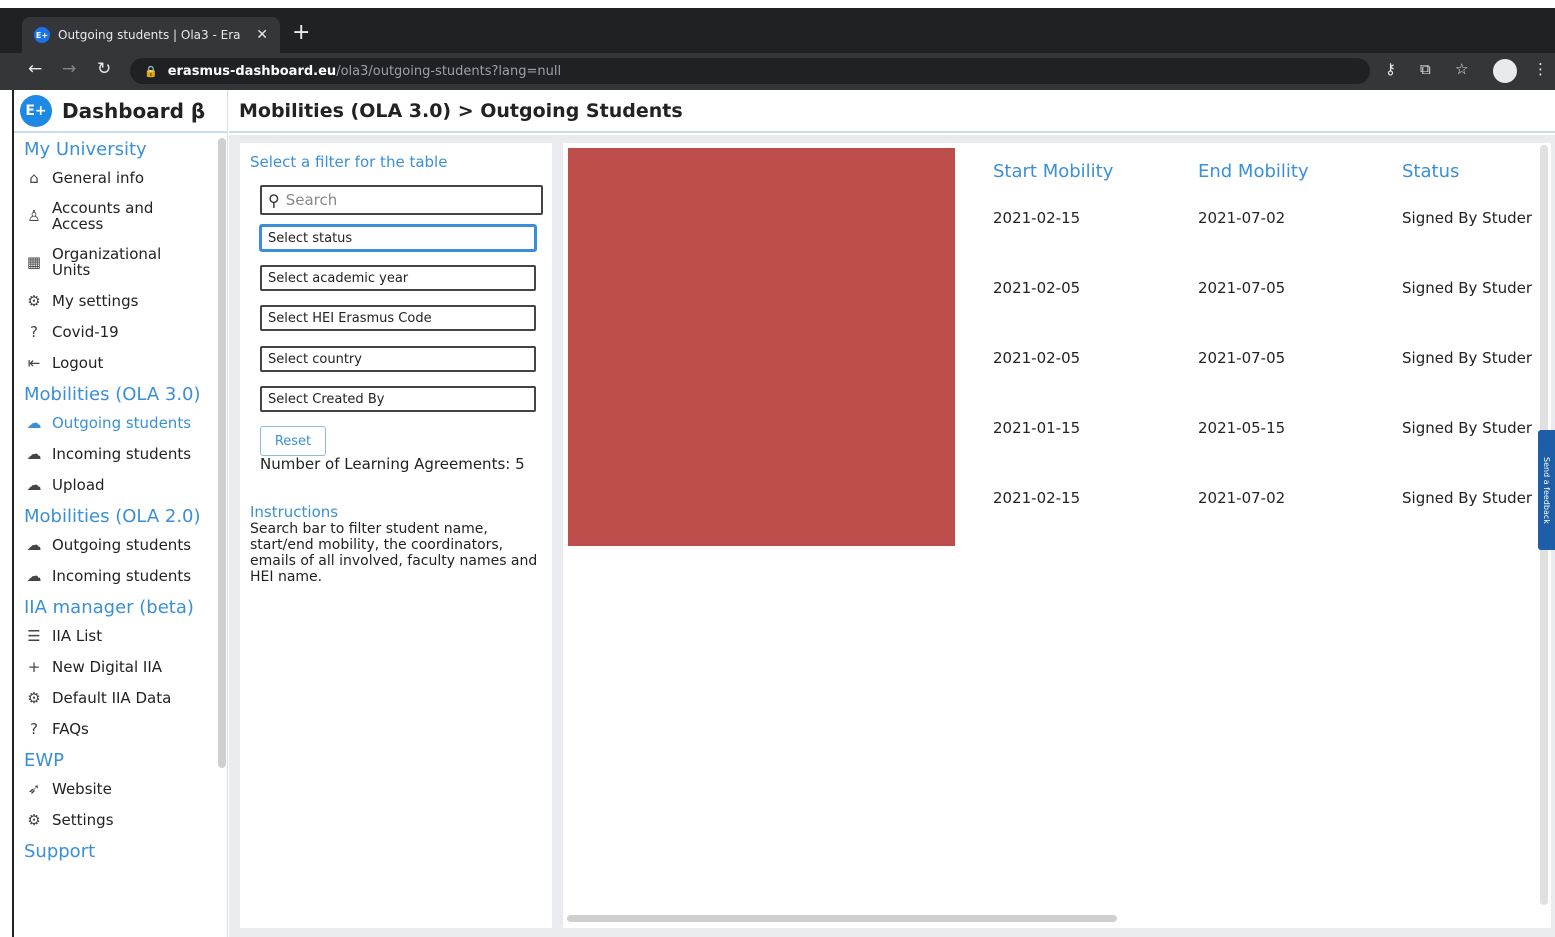 This screenshot has width=1555, height=937. What do you see at coordinates (398, 318) in the screenshot?
I see `hei-code-select: Select HEI Erasmus Code` at bounding box center [398, 318].